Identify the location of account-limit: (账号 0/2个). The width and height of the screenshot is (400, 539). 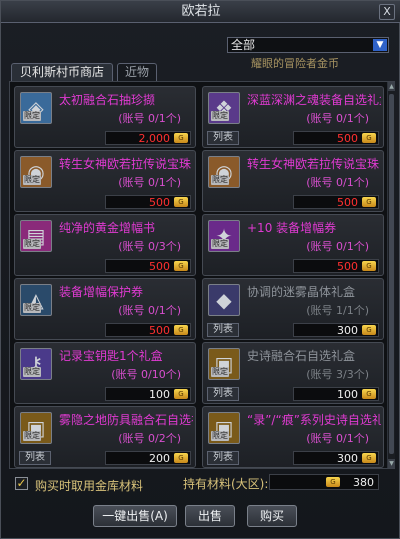
(149, 438).